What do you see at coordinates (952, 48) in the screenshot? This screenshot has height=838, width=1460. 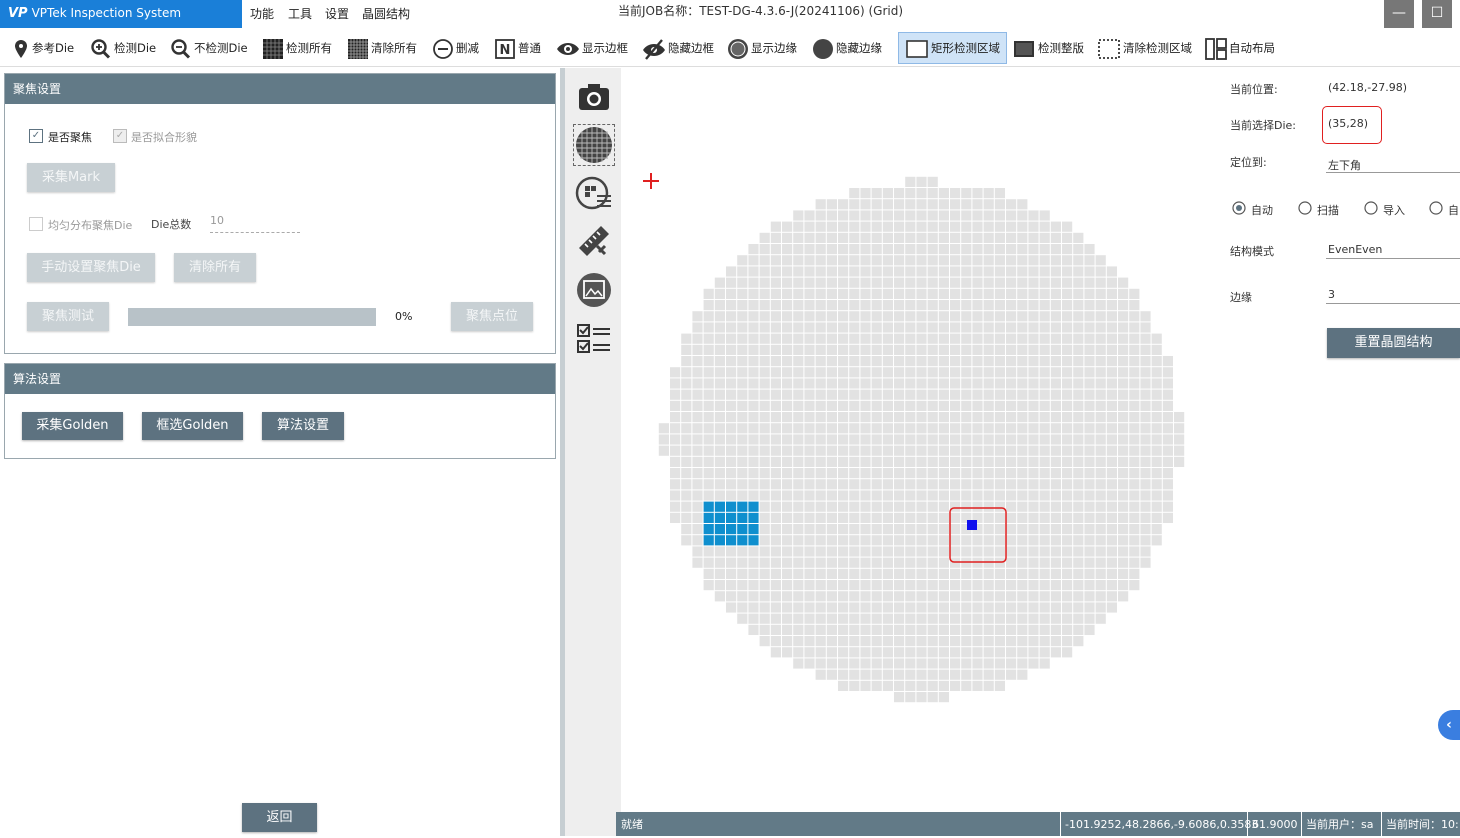 I see `tool-rect-inspect-area: 矩形检测区域` at bounding box center [952, 48].